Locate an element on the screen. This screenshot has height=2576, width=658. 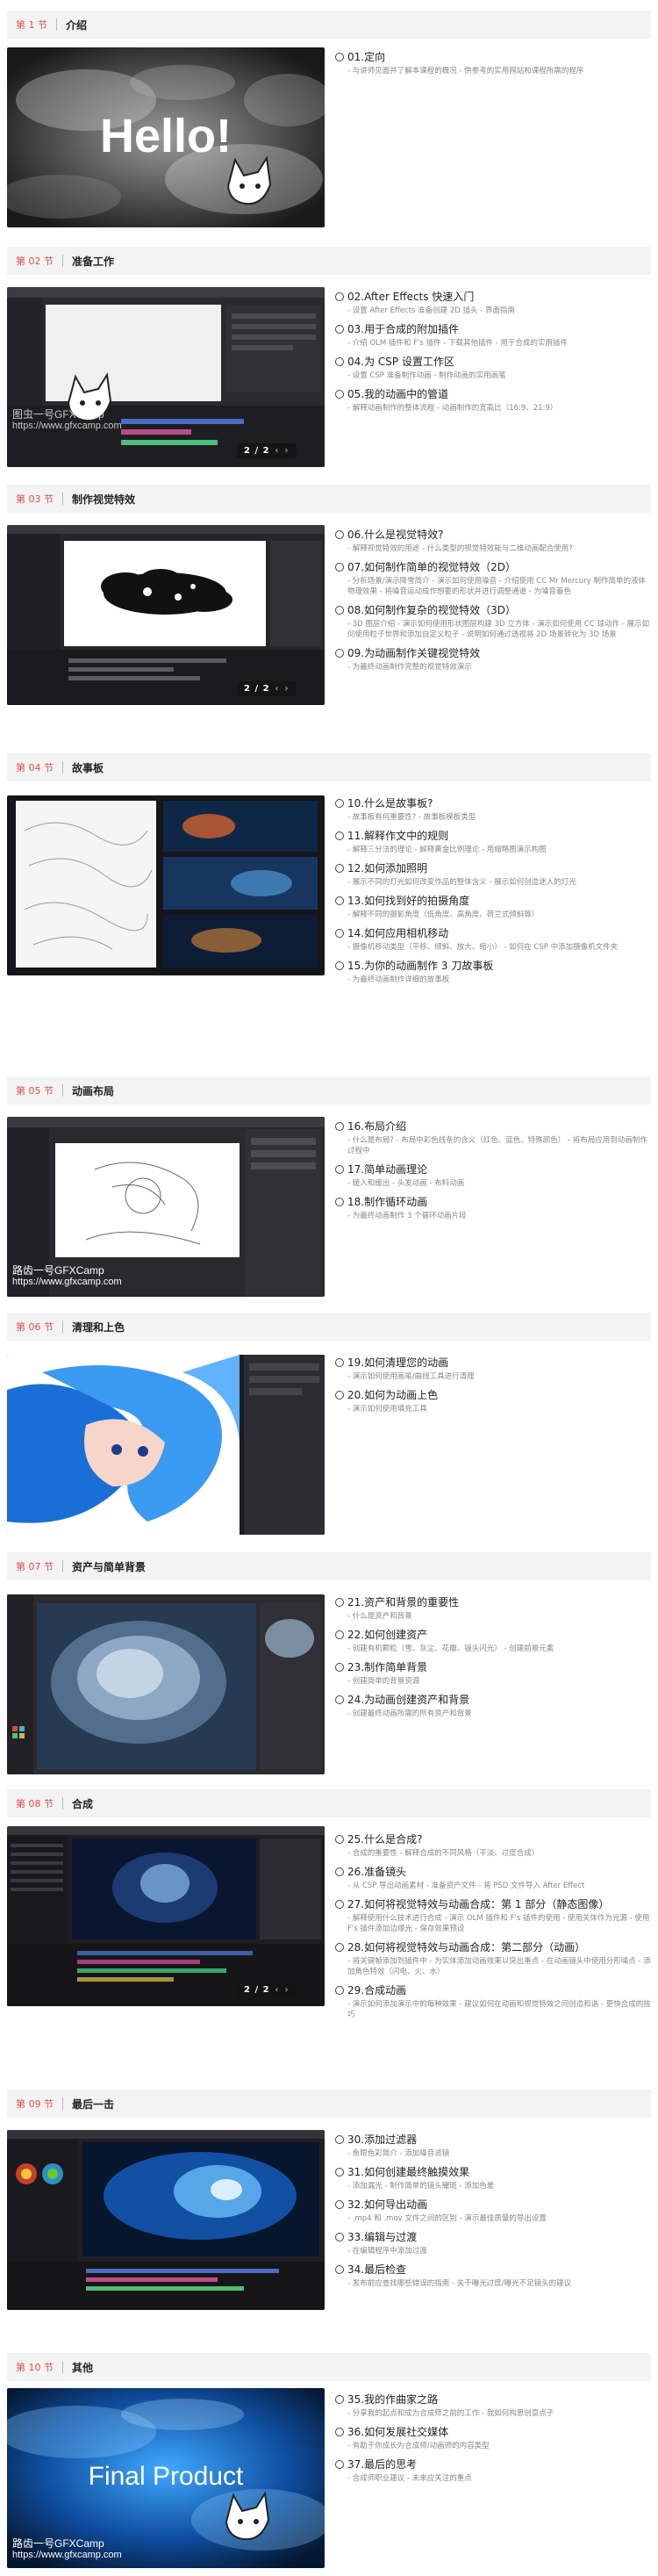
lesson-description: - 演示如何使用填充工具 is located at coordinates (387, 1409).